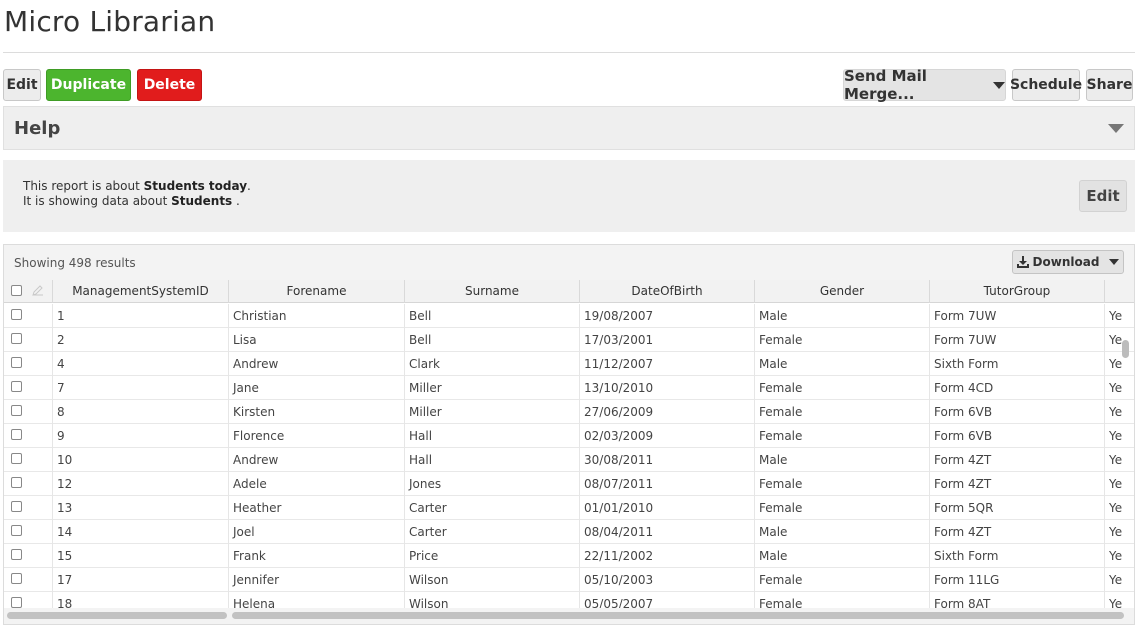 This screenshot has height=631, width=1141. Describe the element at coordinates (667, 291) in the screenshot. I see `column-header: DateOfBirth` at that location.